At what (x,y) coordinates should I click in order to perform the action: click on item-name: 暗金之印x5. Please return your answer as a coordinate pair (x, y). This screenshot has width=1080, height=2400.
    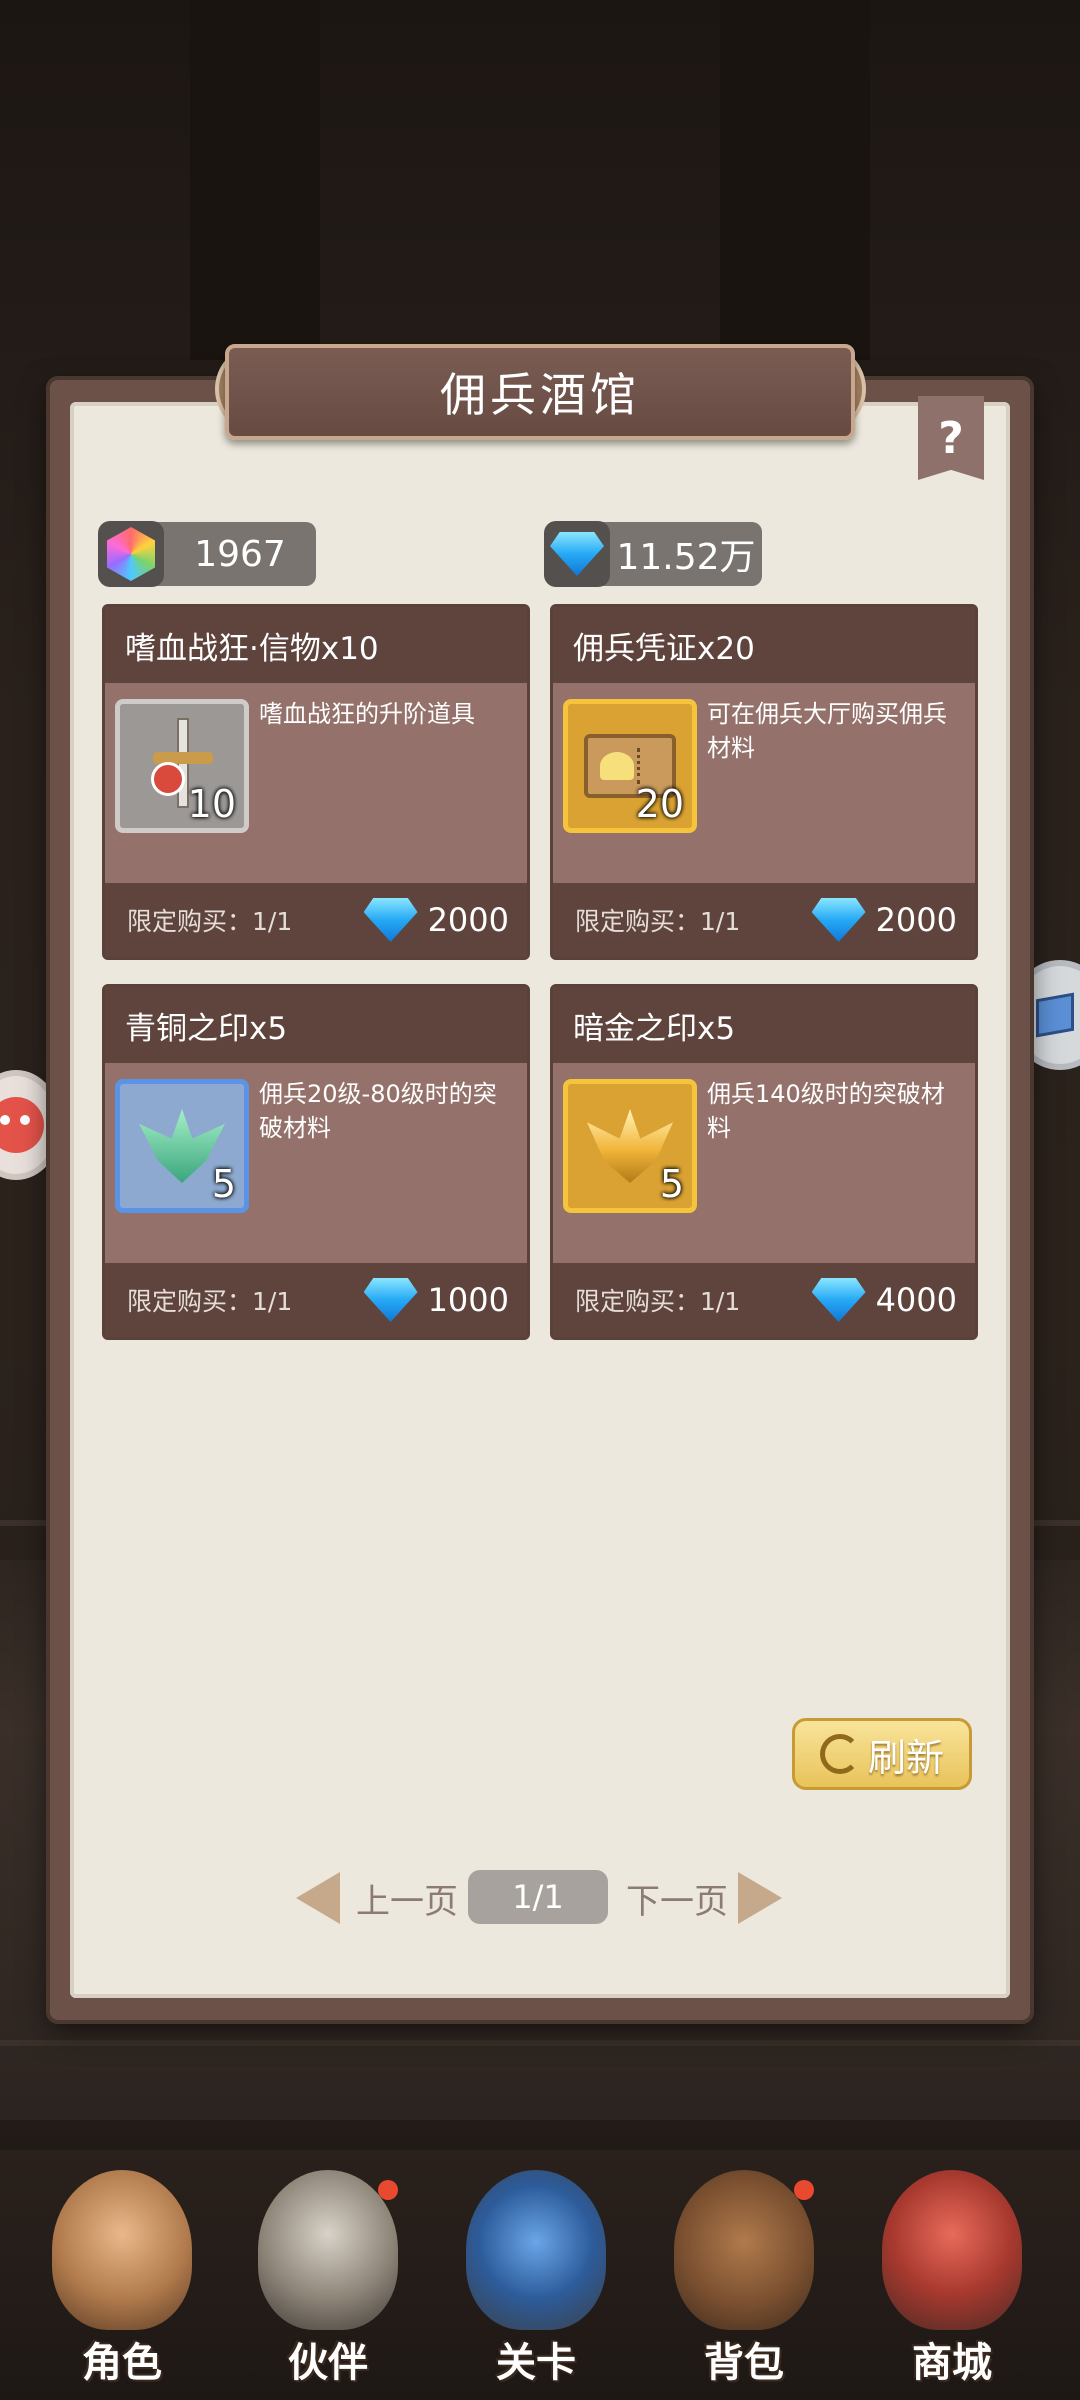
    Looking at the image, I should click on (764, 1025).